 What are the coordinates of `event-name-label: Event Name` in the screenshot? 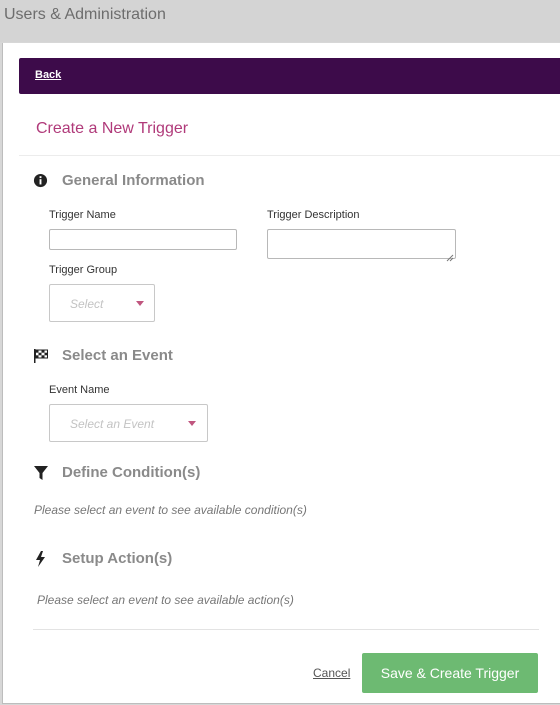 It's located at (79, 390).